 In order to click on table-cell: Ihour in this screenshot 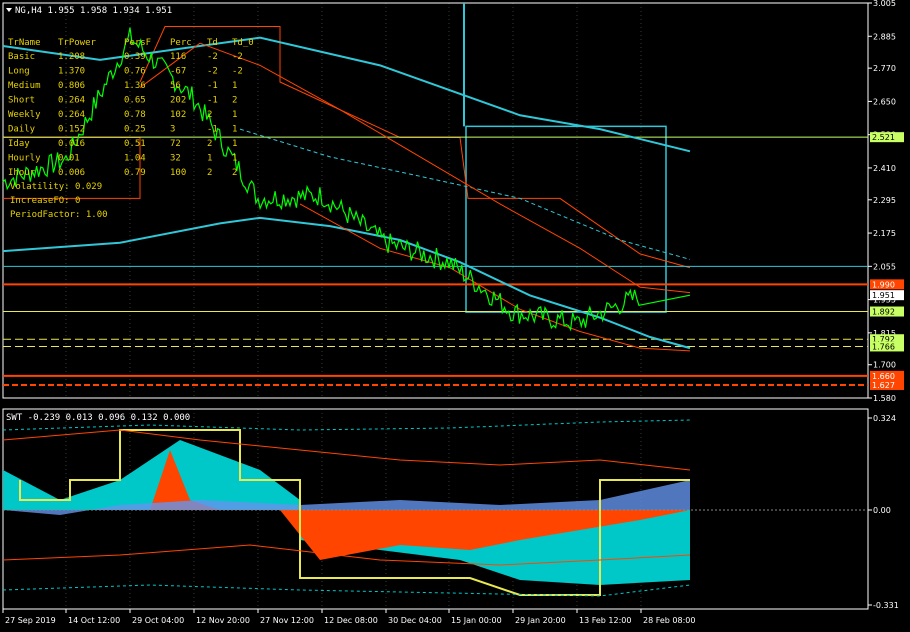, I will do `click(22, 173)`.